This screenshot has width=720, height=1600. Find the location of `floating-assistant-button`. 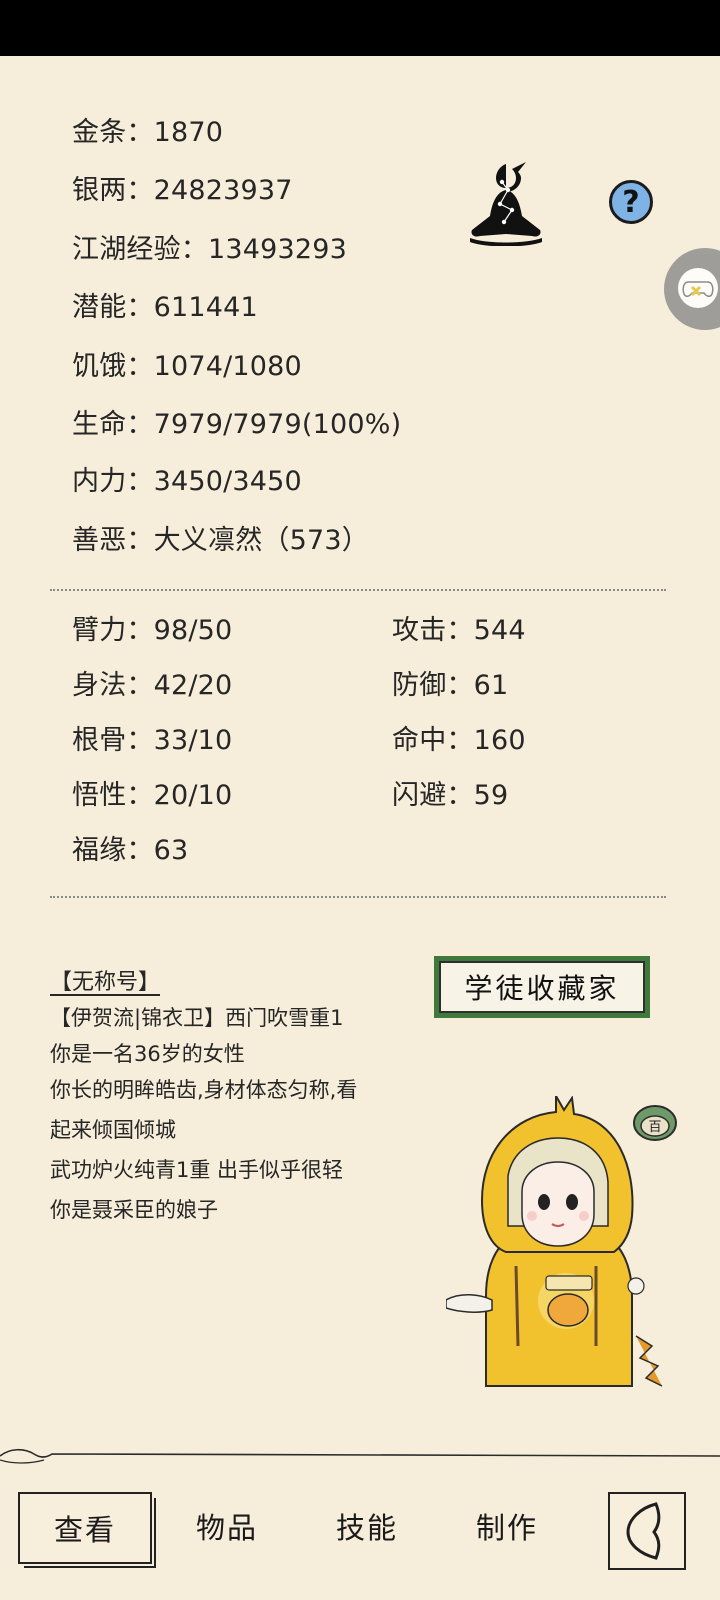

floating-assistant-button is located at coordinates (692, 289).